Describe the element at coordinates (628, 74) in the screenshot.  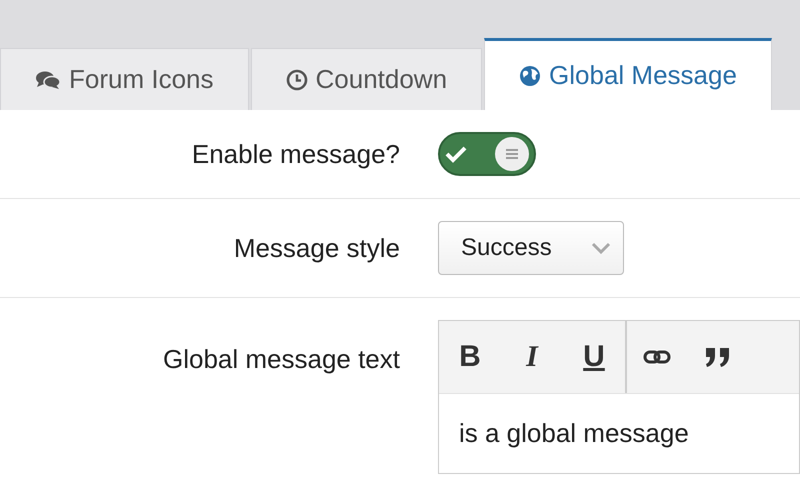
I see `tab: Global Message` at that location.